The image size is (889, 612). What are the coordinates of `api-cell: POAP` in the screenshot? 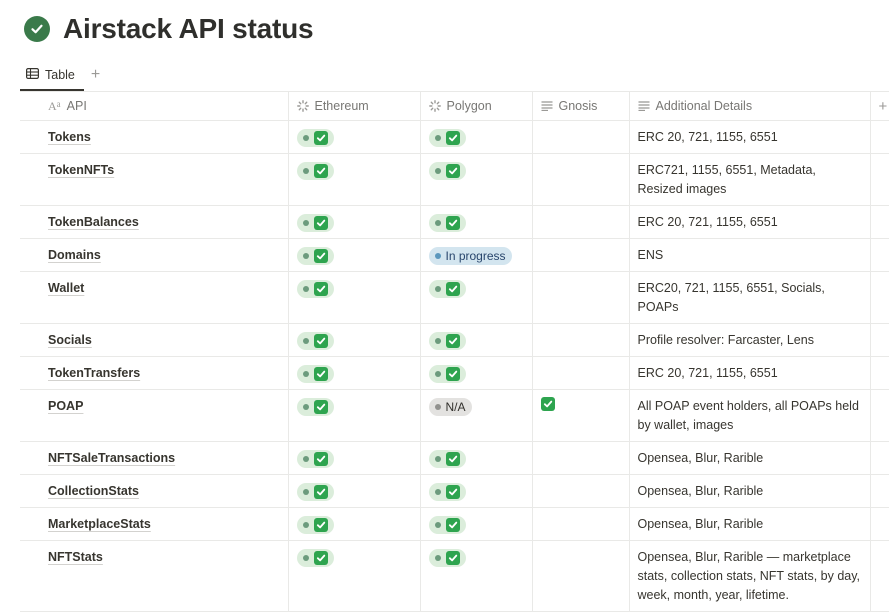 It's located at (154, 415).